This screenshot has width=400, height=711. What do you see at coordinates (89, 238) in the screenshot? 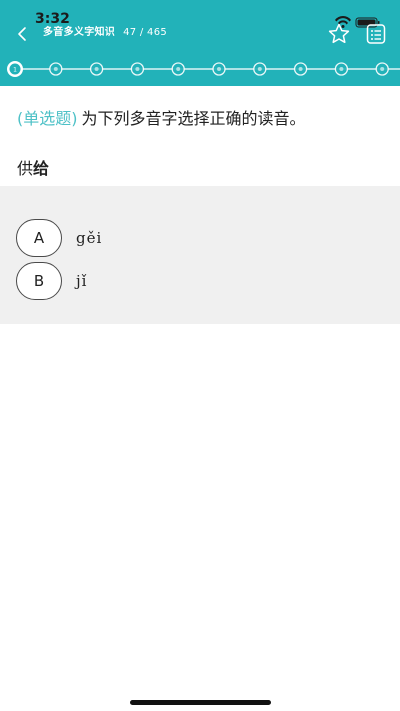
I see `option-text: gěi` at bounding box center [89, 238].